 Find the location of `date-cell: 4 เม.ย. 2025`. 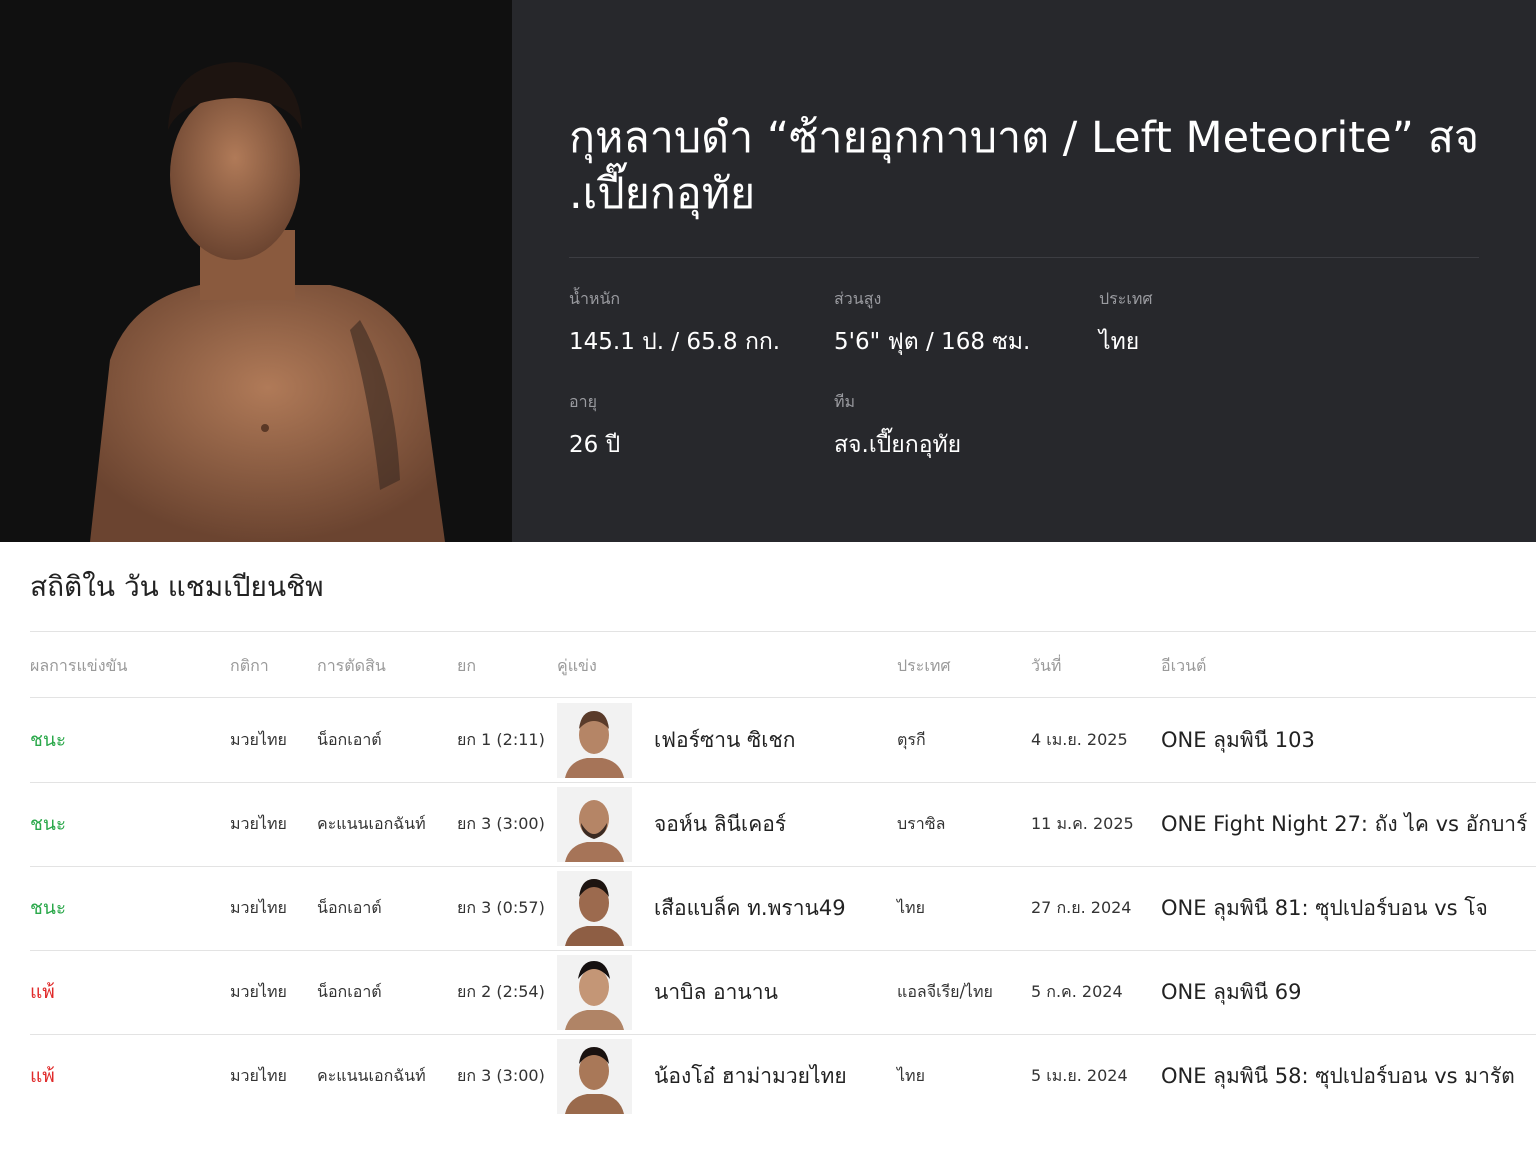

date-cell: 4 เม.ย. 2025 is located at coordinates (1079, 739).